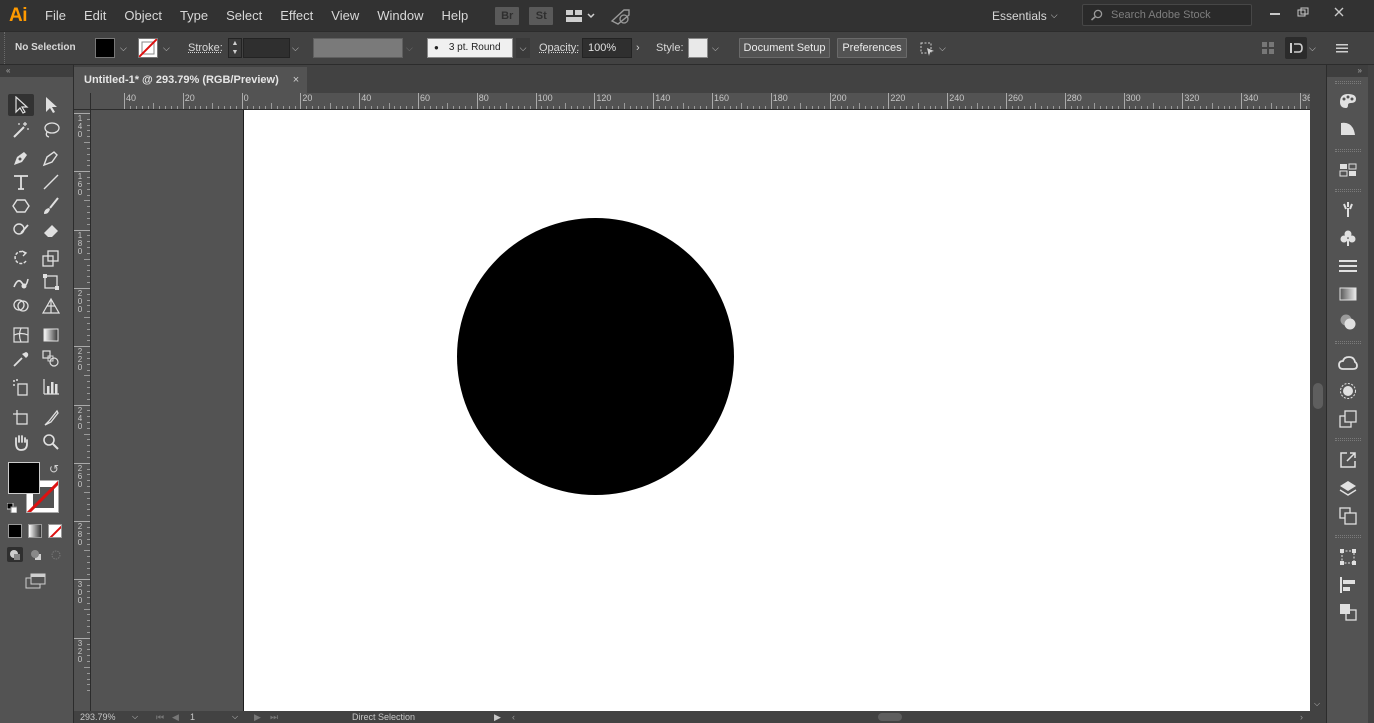 Image resolution: width=1374 pixels, height=723 pixels. I want to click on document-setup-button: Document Setup, so click(784, 48).